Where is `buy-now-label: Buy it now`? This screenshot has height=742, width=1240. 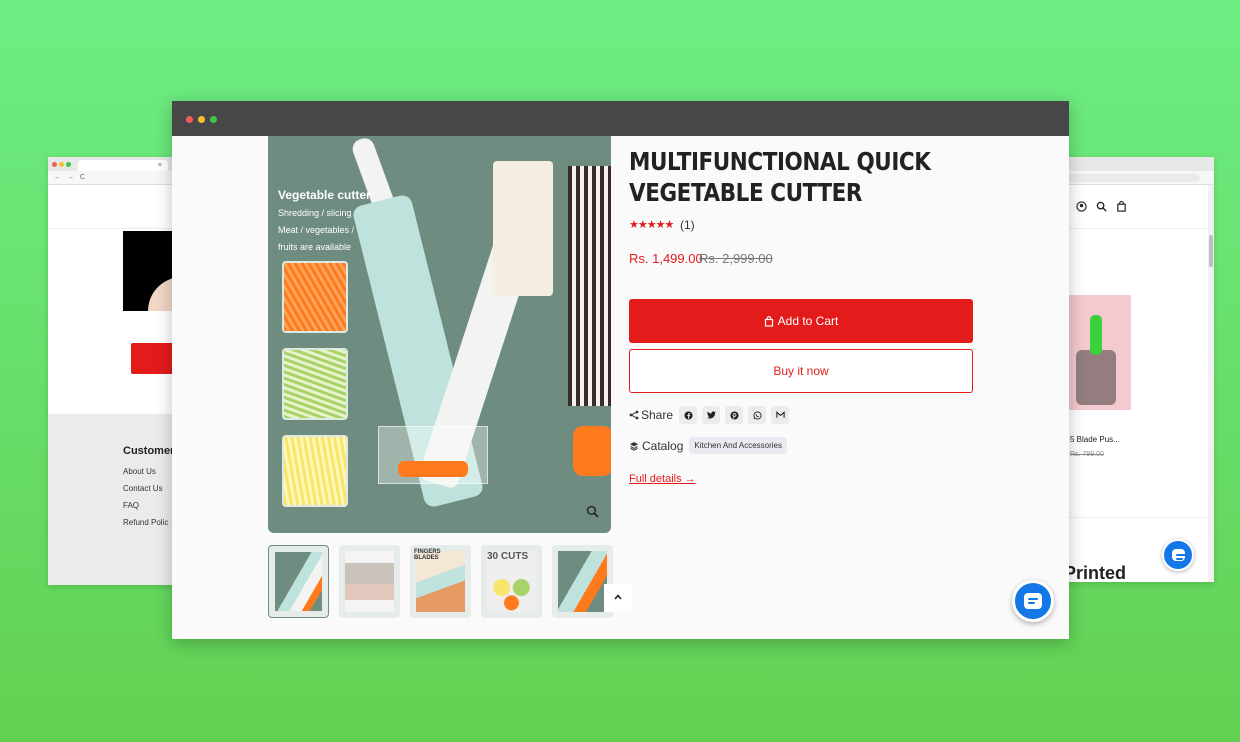 buy-now-label: Buy it now is located at coordinates (801, 371).